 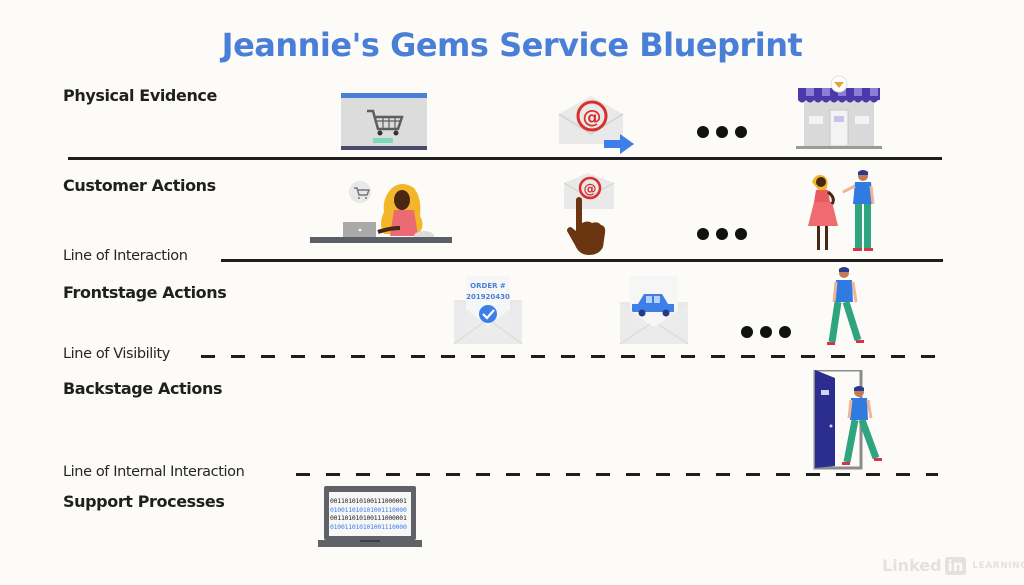 What do you see at coordinates (588, 215) in the screenshot?
I see `finger-tapping-email-icon: @` at bounding box center [588, 215].